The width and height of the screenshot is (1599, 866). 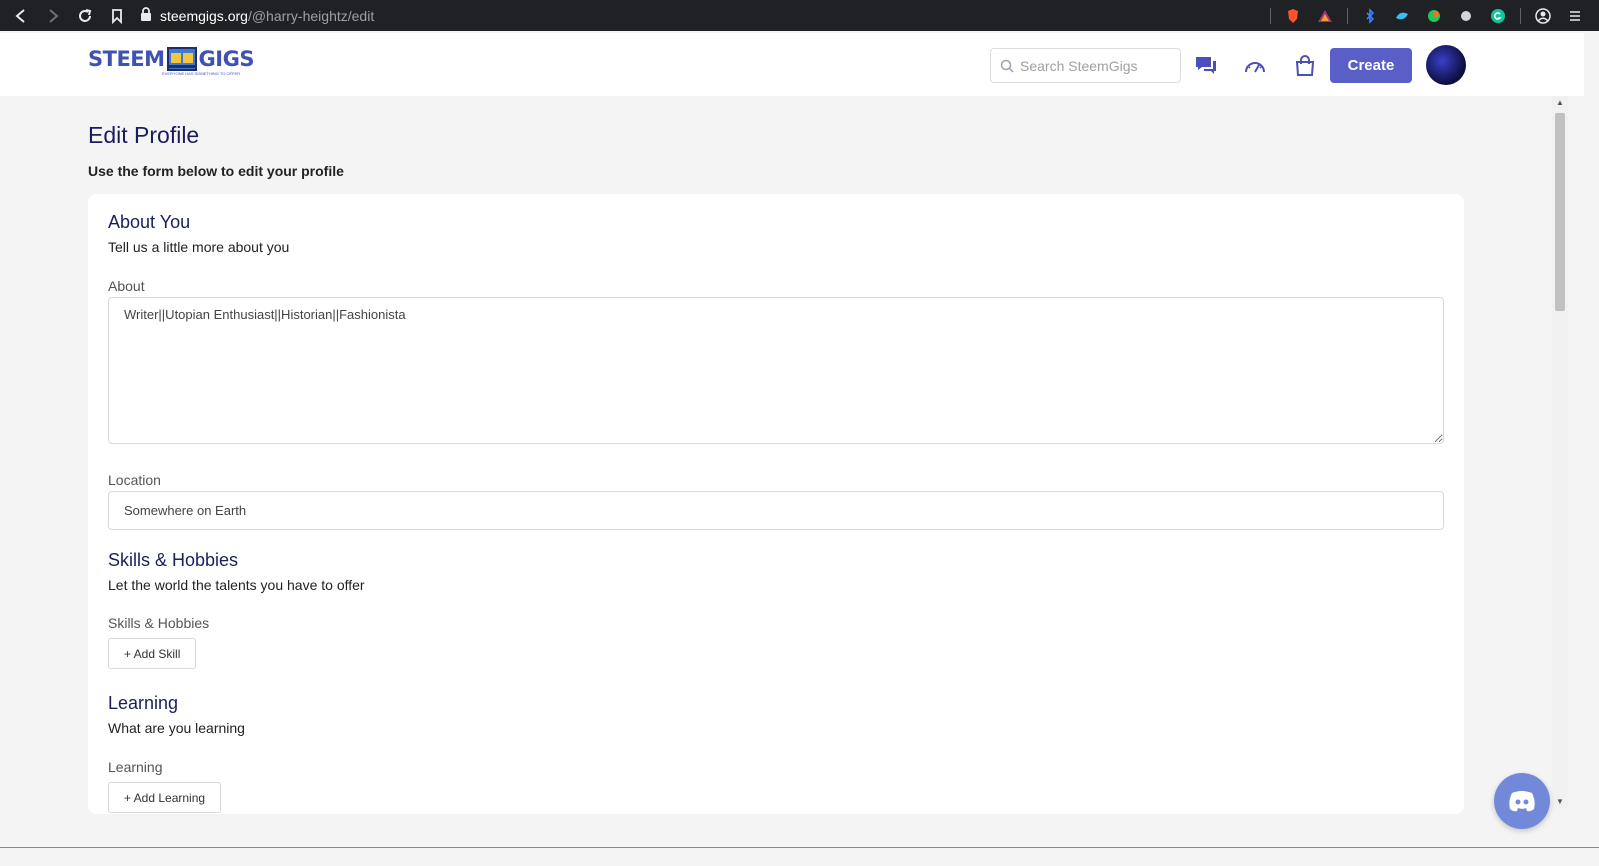 What do you see at coordinates (126, 59) in the screenshot?
I see `logo-text-left: STEEM` at bounding box center [126, 59].